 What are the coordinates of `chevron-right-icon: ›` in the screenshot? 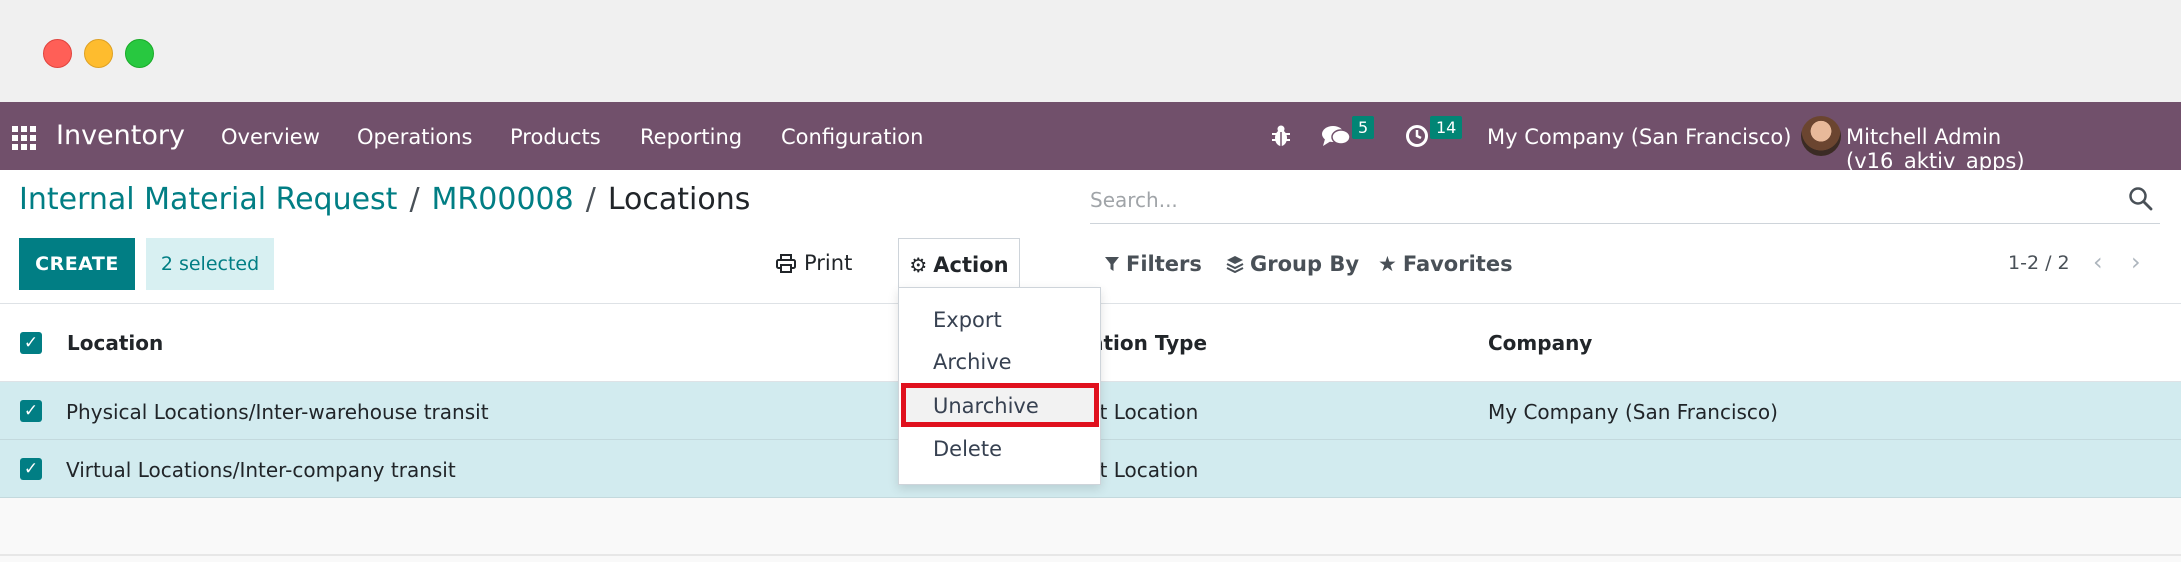 It's located at (2136, 262).